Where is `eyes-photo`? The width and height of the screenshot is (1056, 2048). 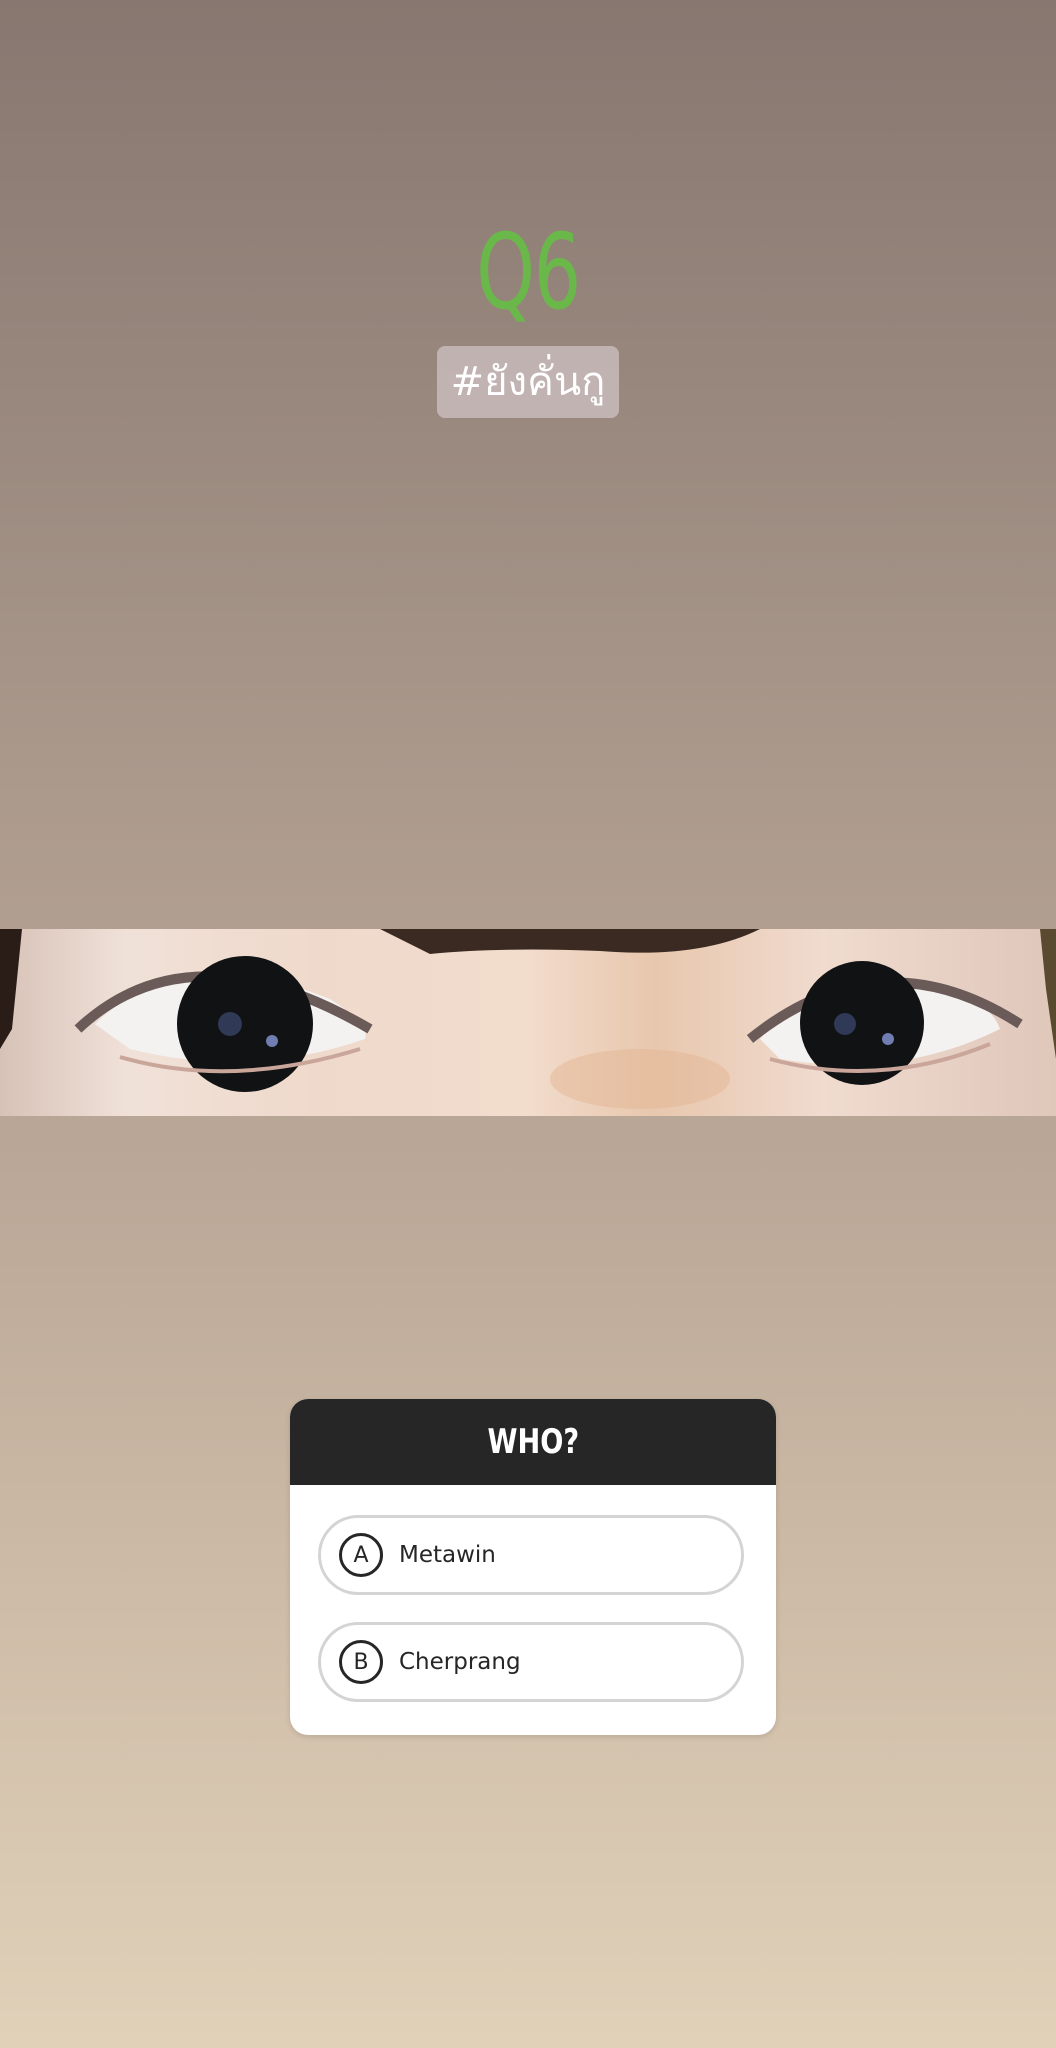
eyes-photo is located at coordinates (528, 1022).